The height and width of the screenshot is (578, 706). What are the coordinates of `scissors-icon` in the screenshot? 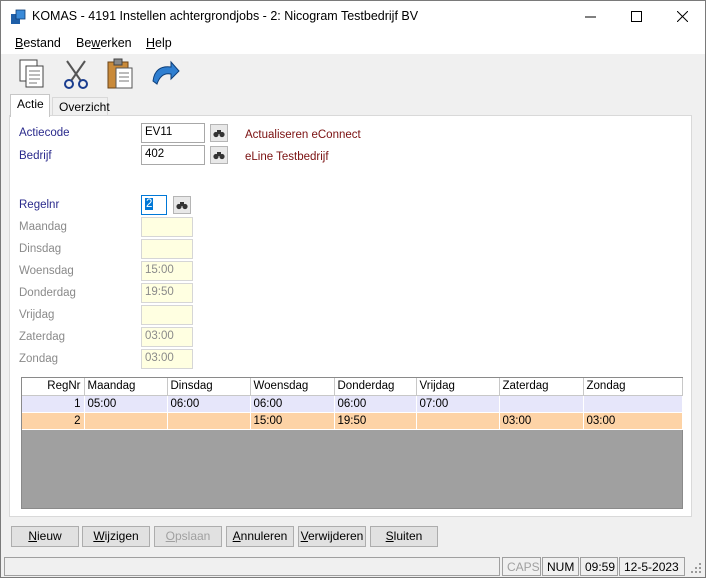 It's located at (76, 74).